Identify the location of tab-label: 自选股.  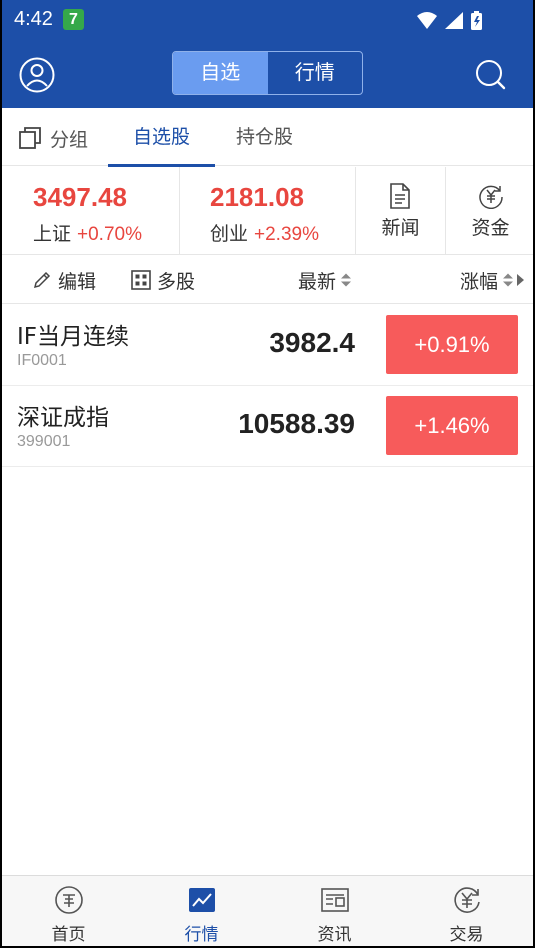
(161, 137).